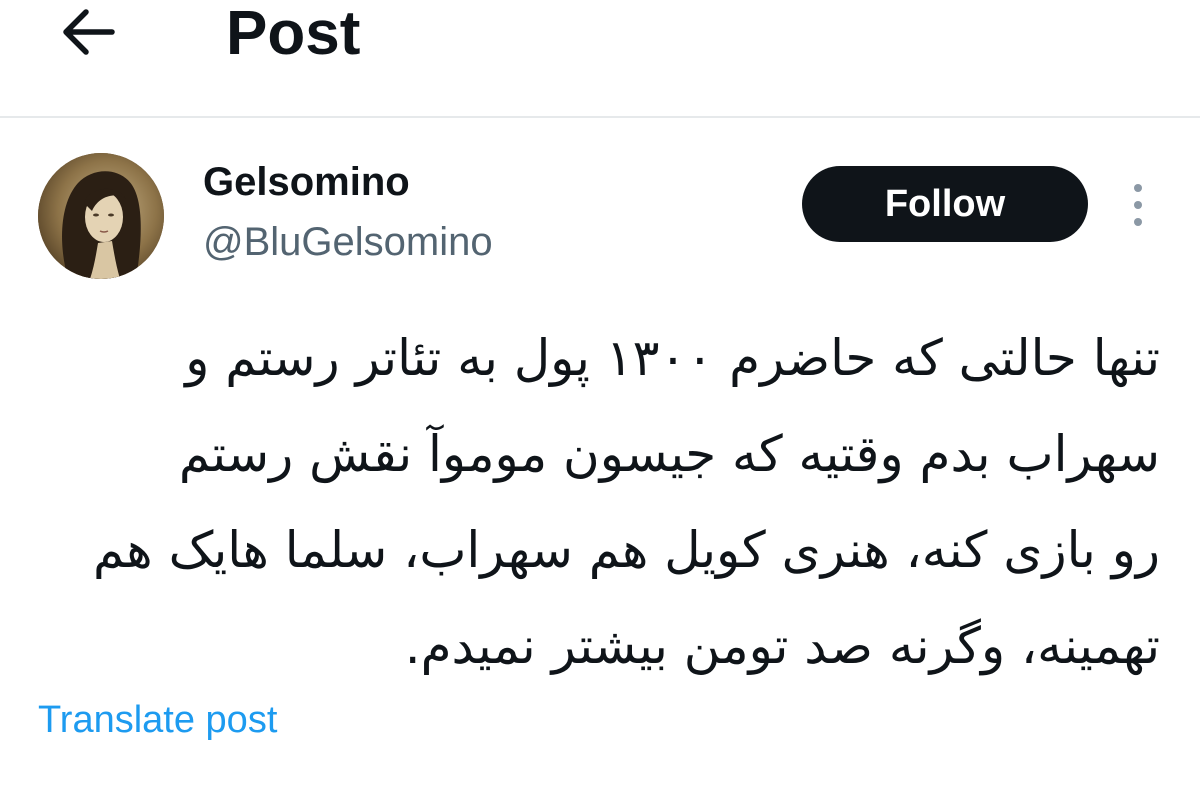 The image size is (1200, 787). Describe the element at coordinates (293, 34) in the screenshot. I see `page-title: Post` at that location.